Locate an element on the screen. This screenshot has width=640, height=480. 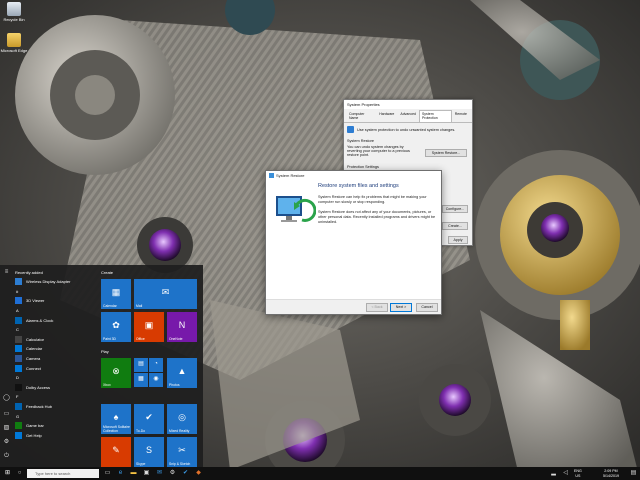
app-list-letter-header: F is located at coordinates (56, 397).